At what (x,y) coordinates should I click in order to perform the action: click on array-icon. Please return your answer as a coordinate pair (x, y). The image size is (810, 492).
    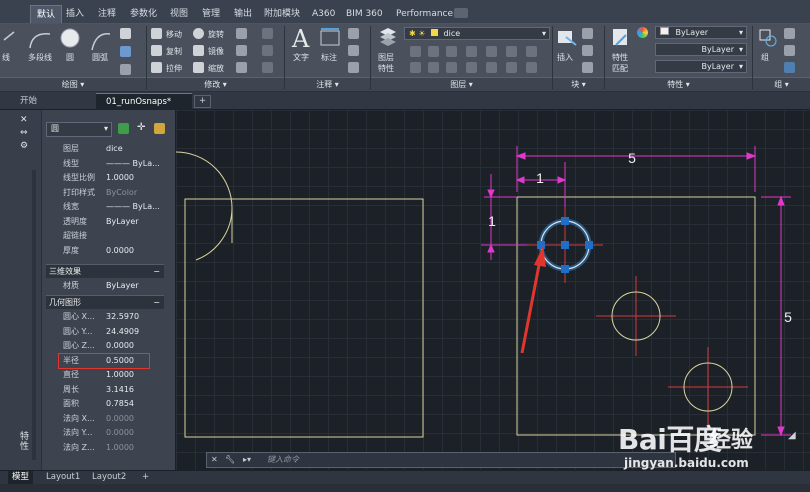
    Looking at the image, I should click on (241, 67).